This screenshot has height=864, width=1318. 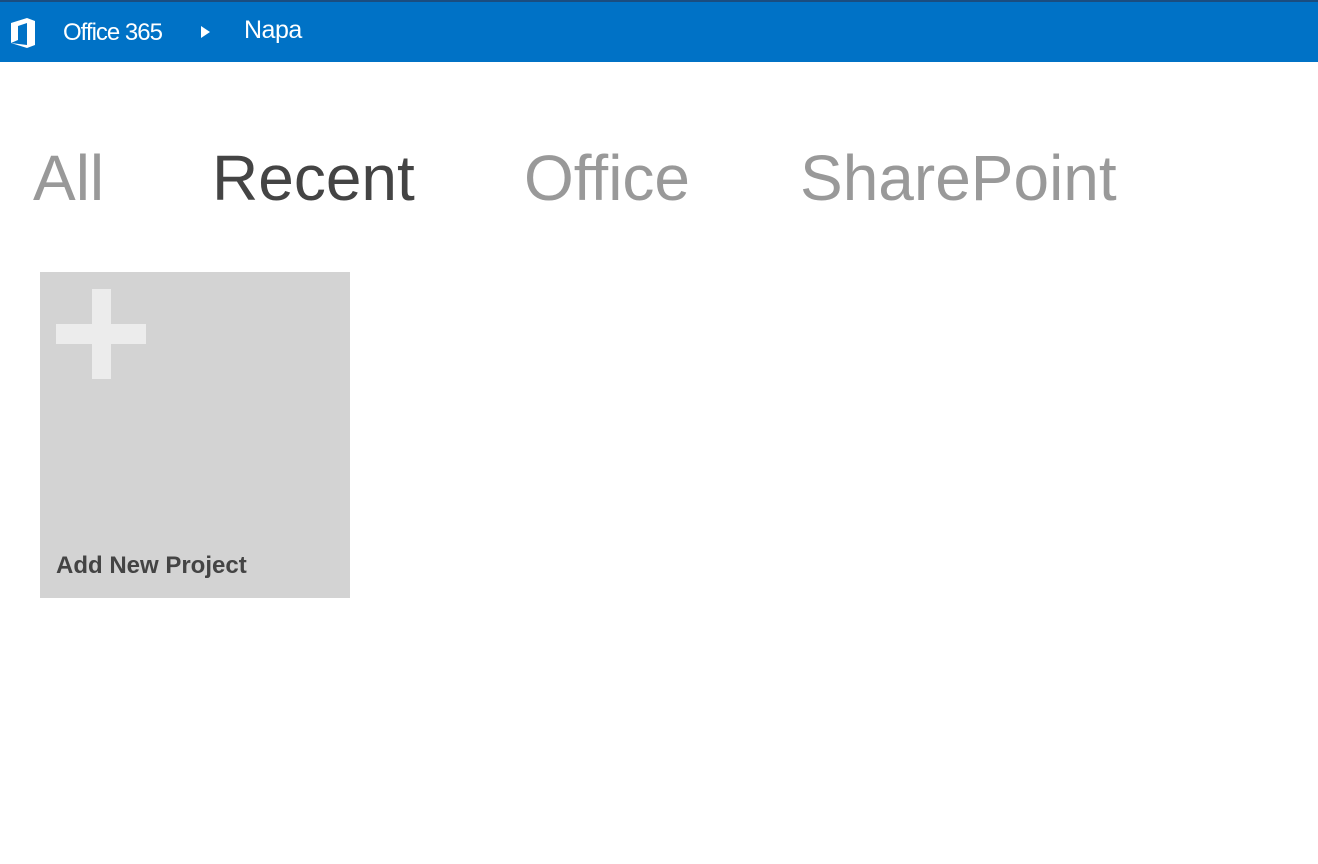 What do you see at coordinates (151, 565) in the screenshot?
I see `add-new-project-label: Add New Project` at bounding box center [151, 565].